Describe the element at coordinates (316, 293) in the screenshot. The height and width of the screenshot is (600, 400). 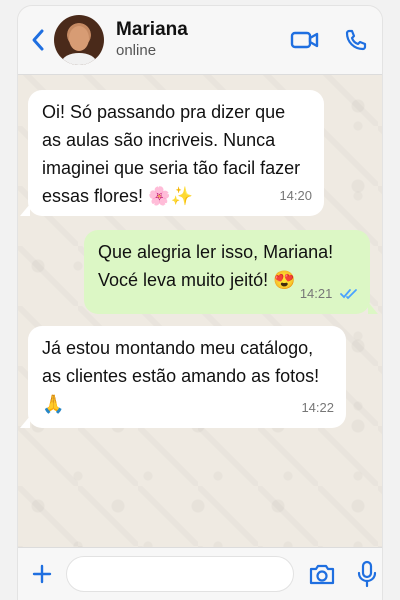
I see `message-time: 14:21` at that location.